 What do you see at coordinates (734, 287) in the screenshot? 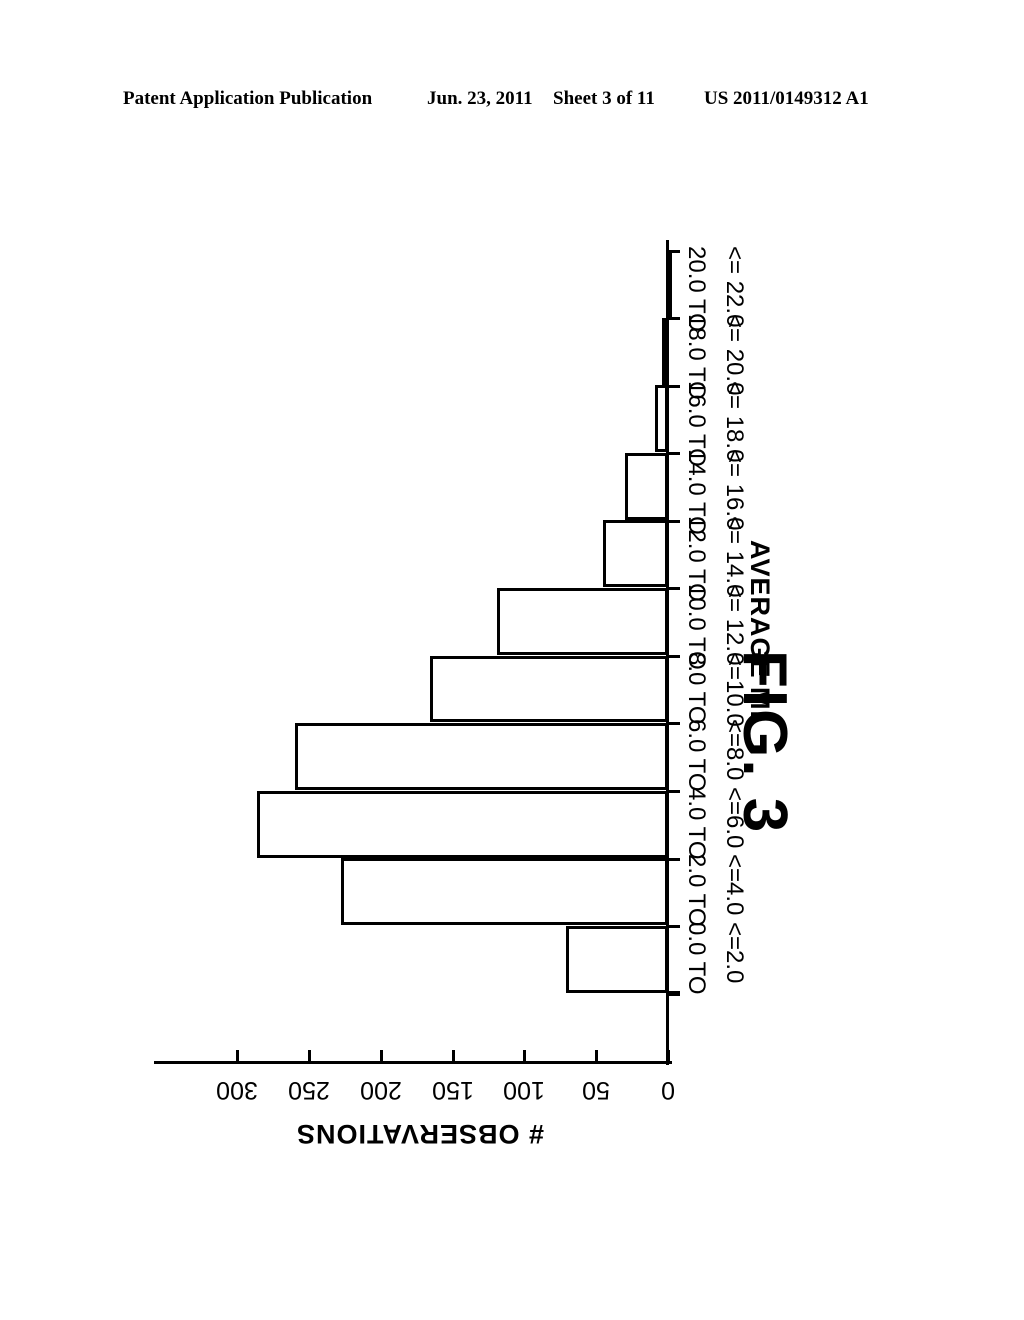
I see `bin-label-line2: <= 22.0` at bounding box center [734, 287].